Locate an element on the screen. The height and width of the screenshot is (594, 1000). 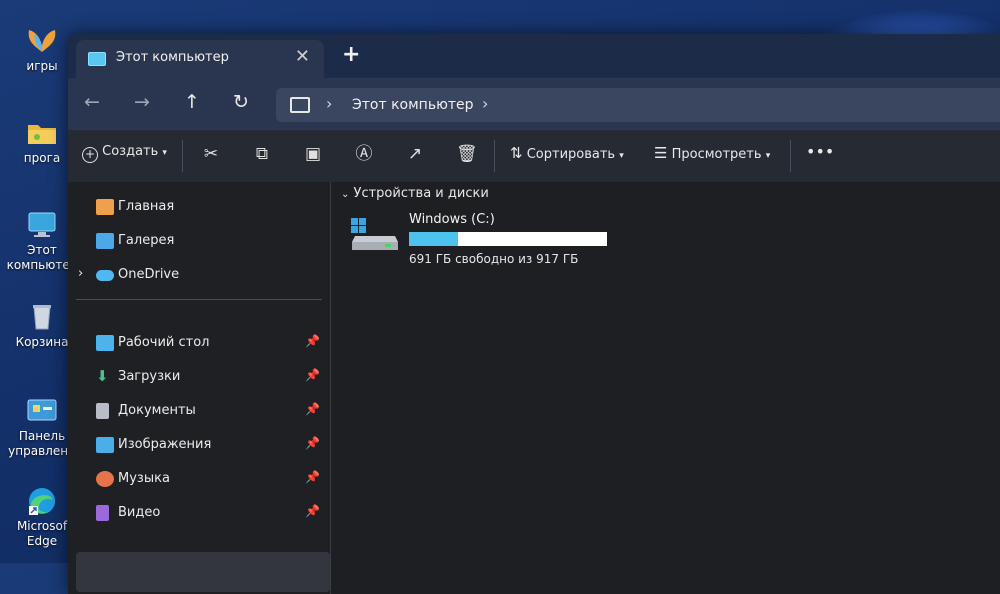
edge-icon is located at coordinates (42, 501).